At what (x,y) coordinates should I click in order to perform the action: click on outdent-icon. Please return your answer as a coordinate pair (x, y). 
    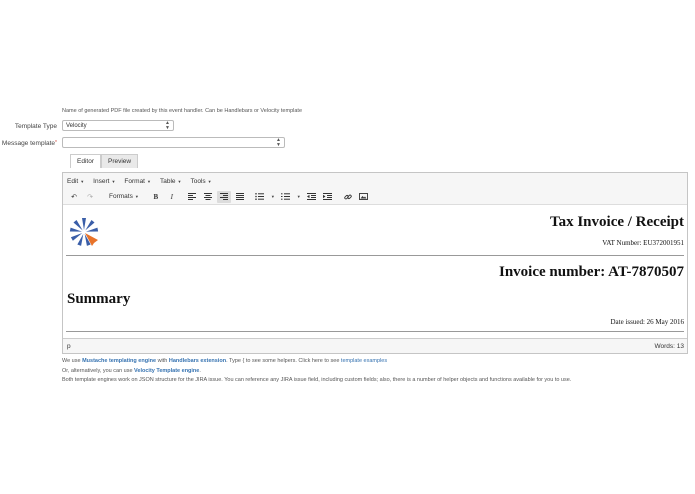
    Looking at the image, I should click on (312, 197).